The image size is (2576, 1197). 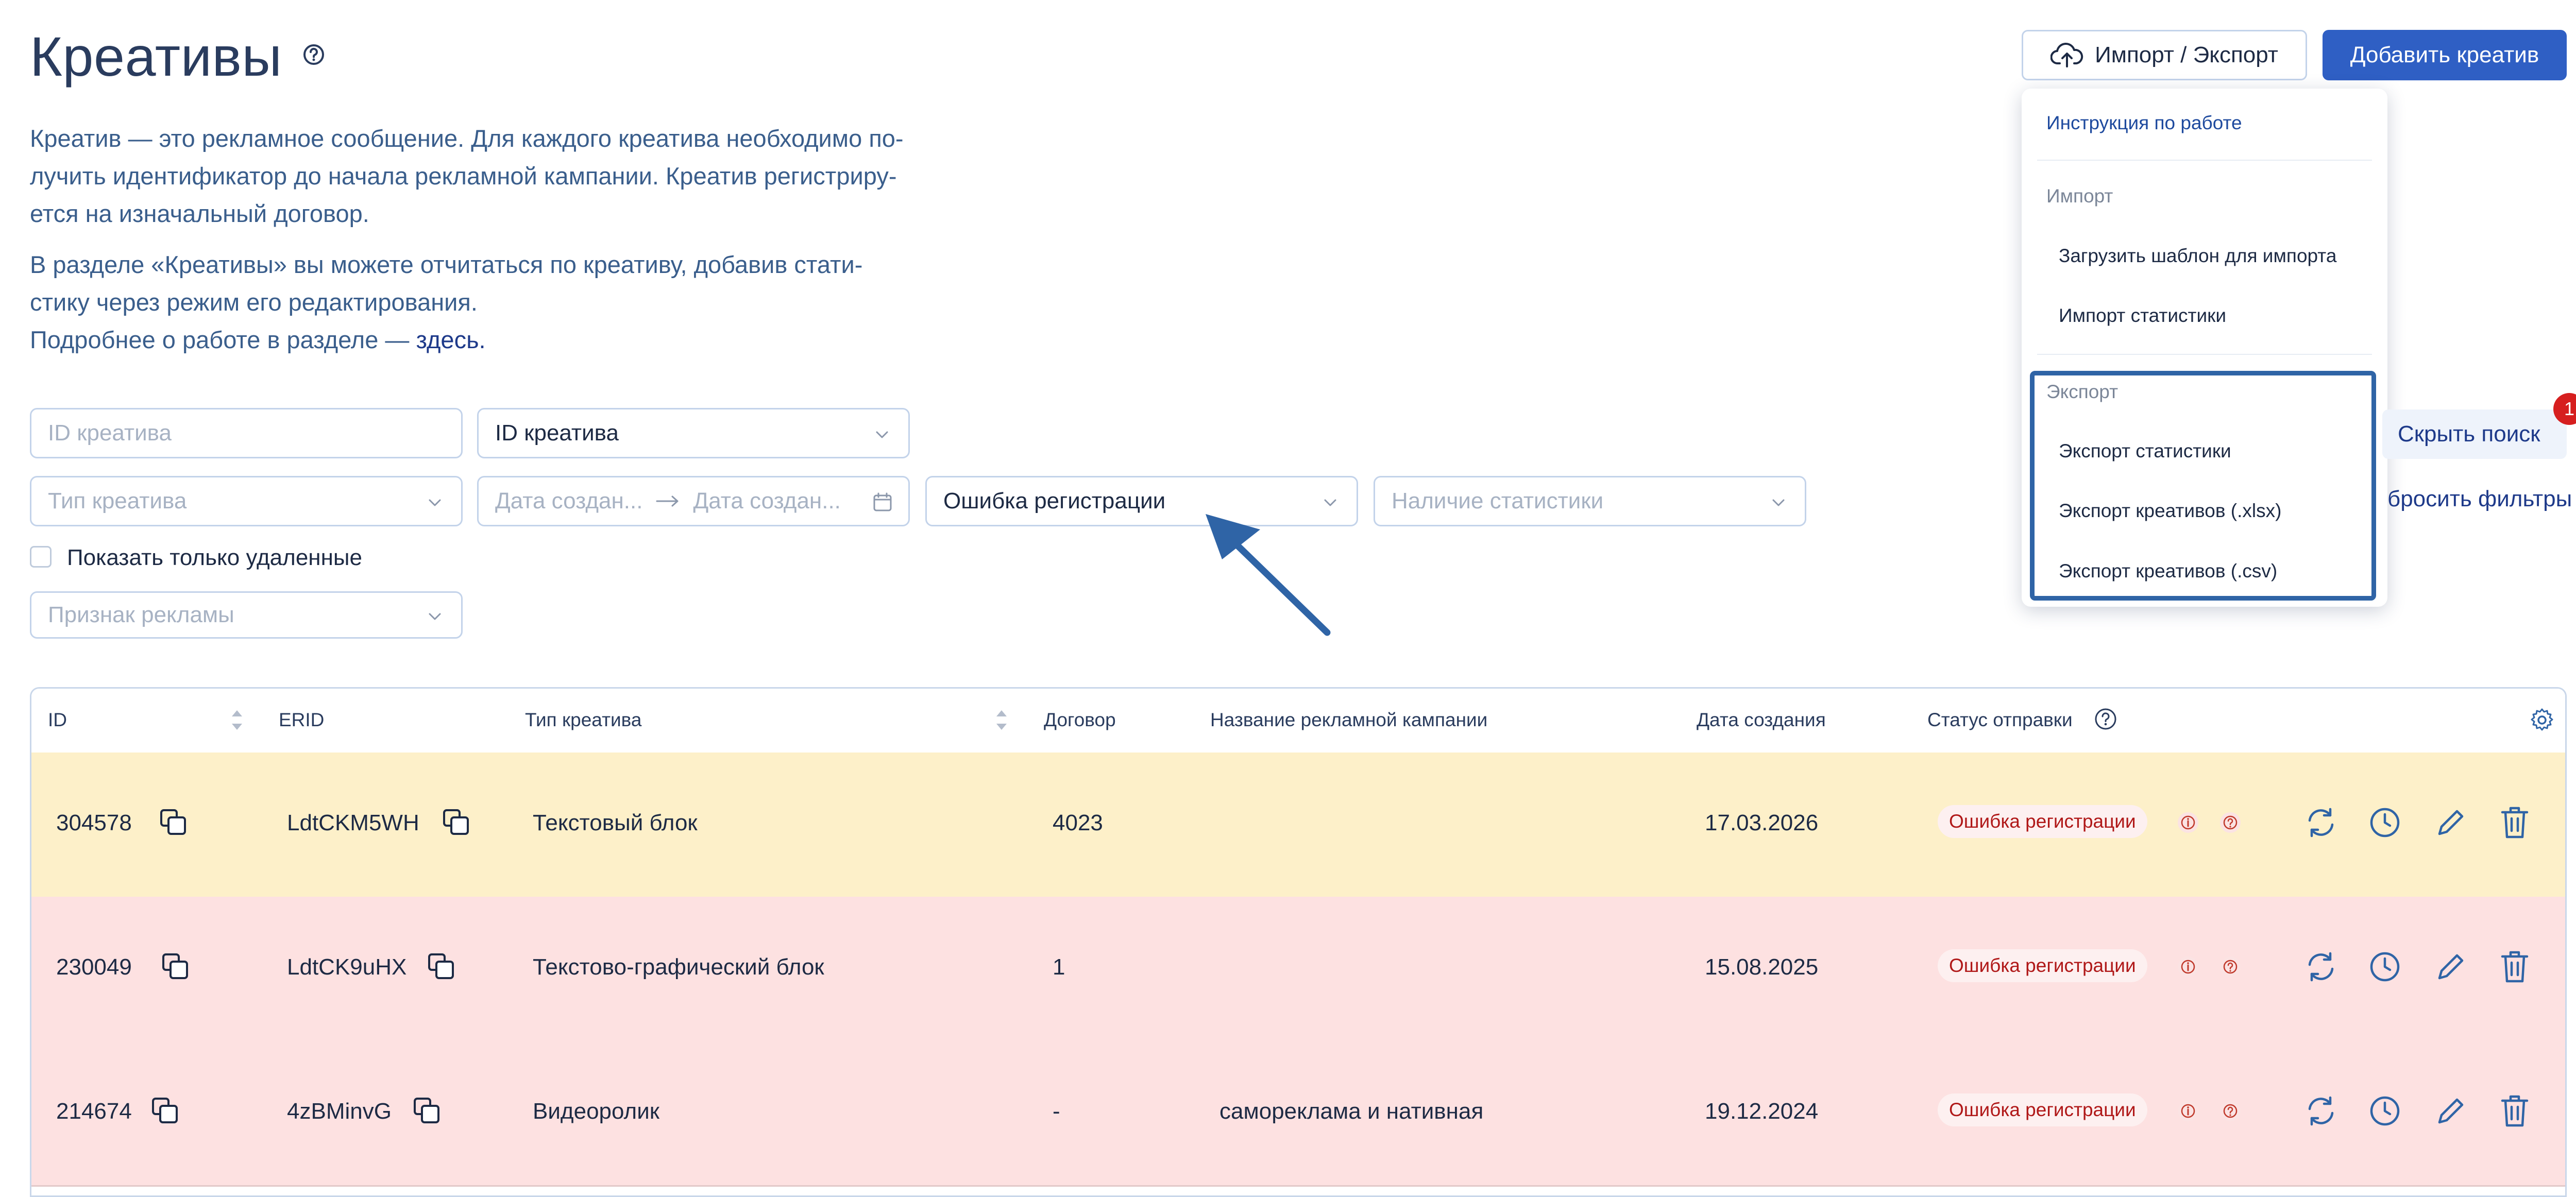 I want to click on cell-type: Видеоролик, so click(x=596, y=1111).